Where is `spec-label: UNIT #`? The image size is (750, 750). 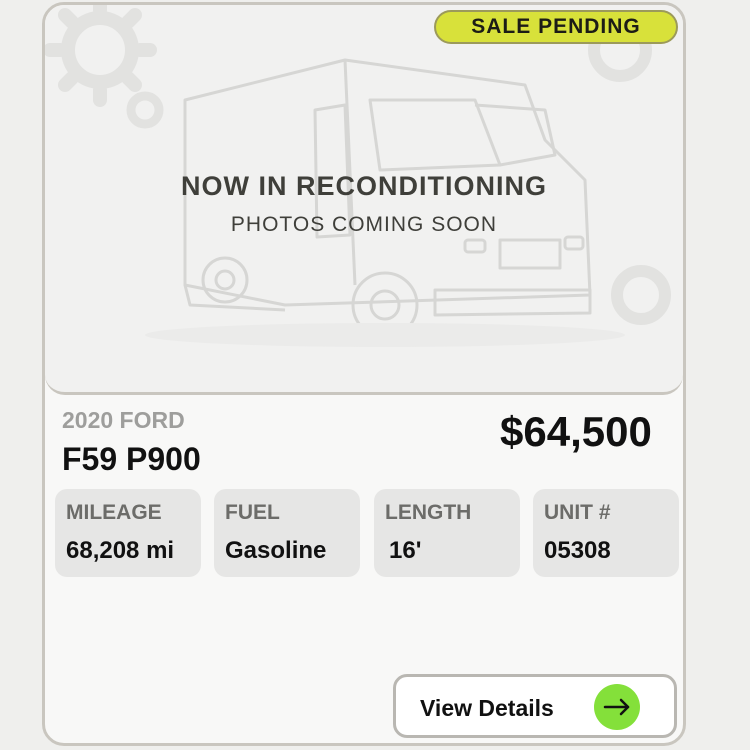 spec-label: UNIT # is located at coordinates (577, 512).